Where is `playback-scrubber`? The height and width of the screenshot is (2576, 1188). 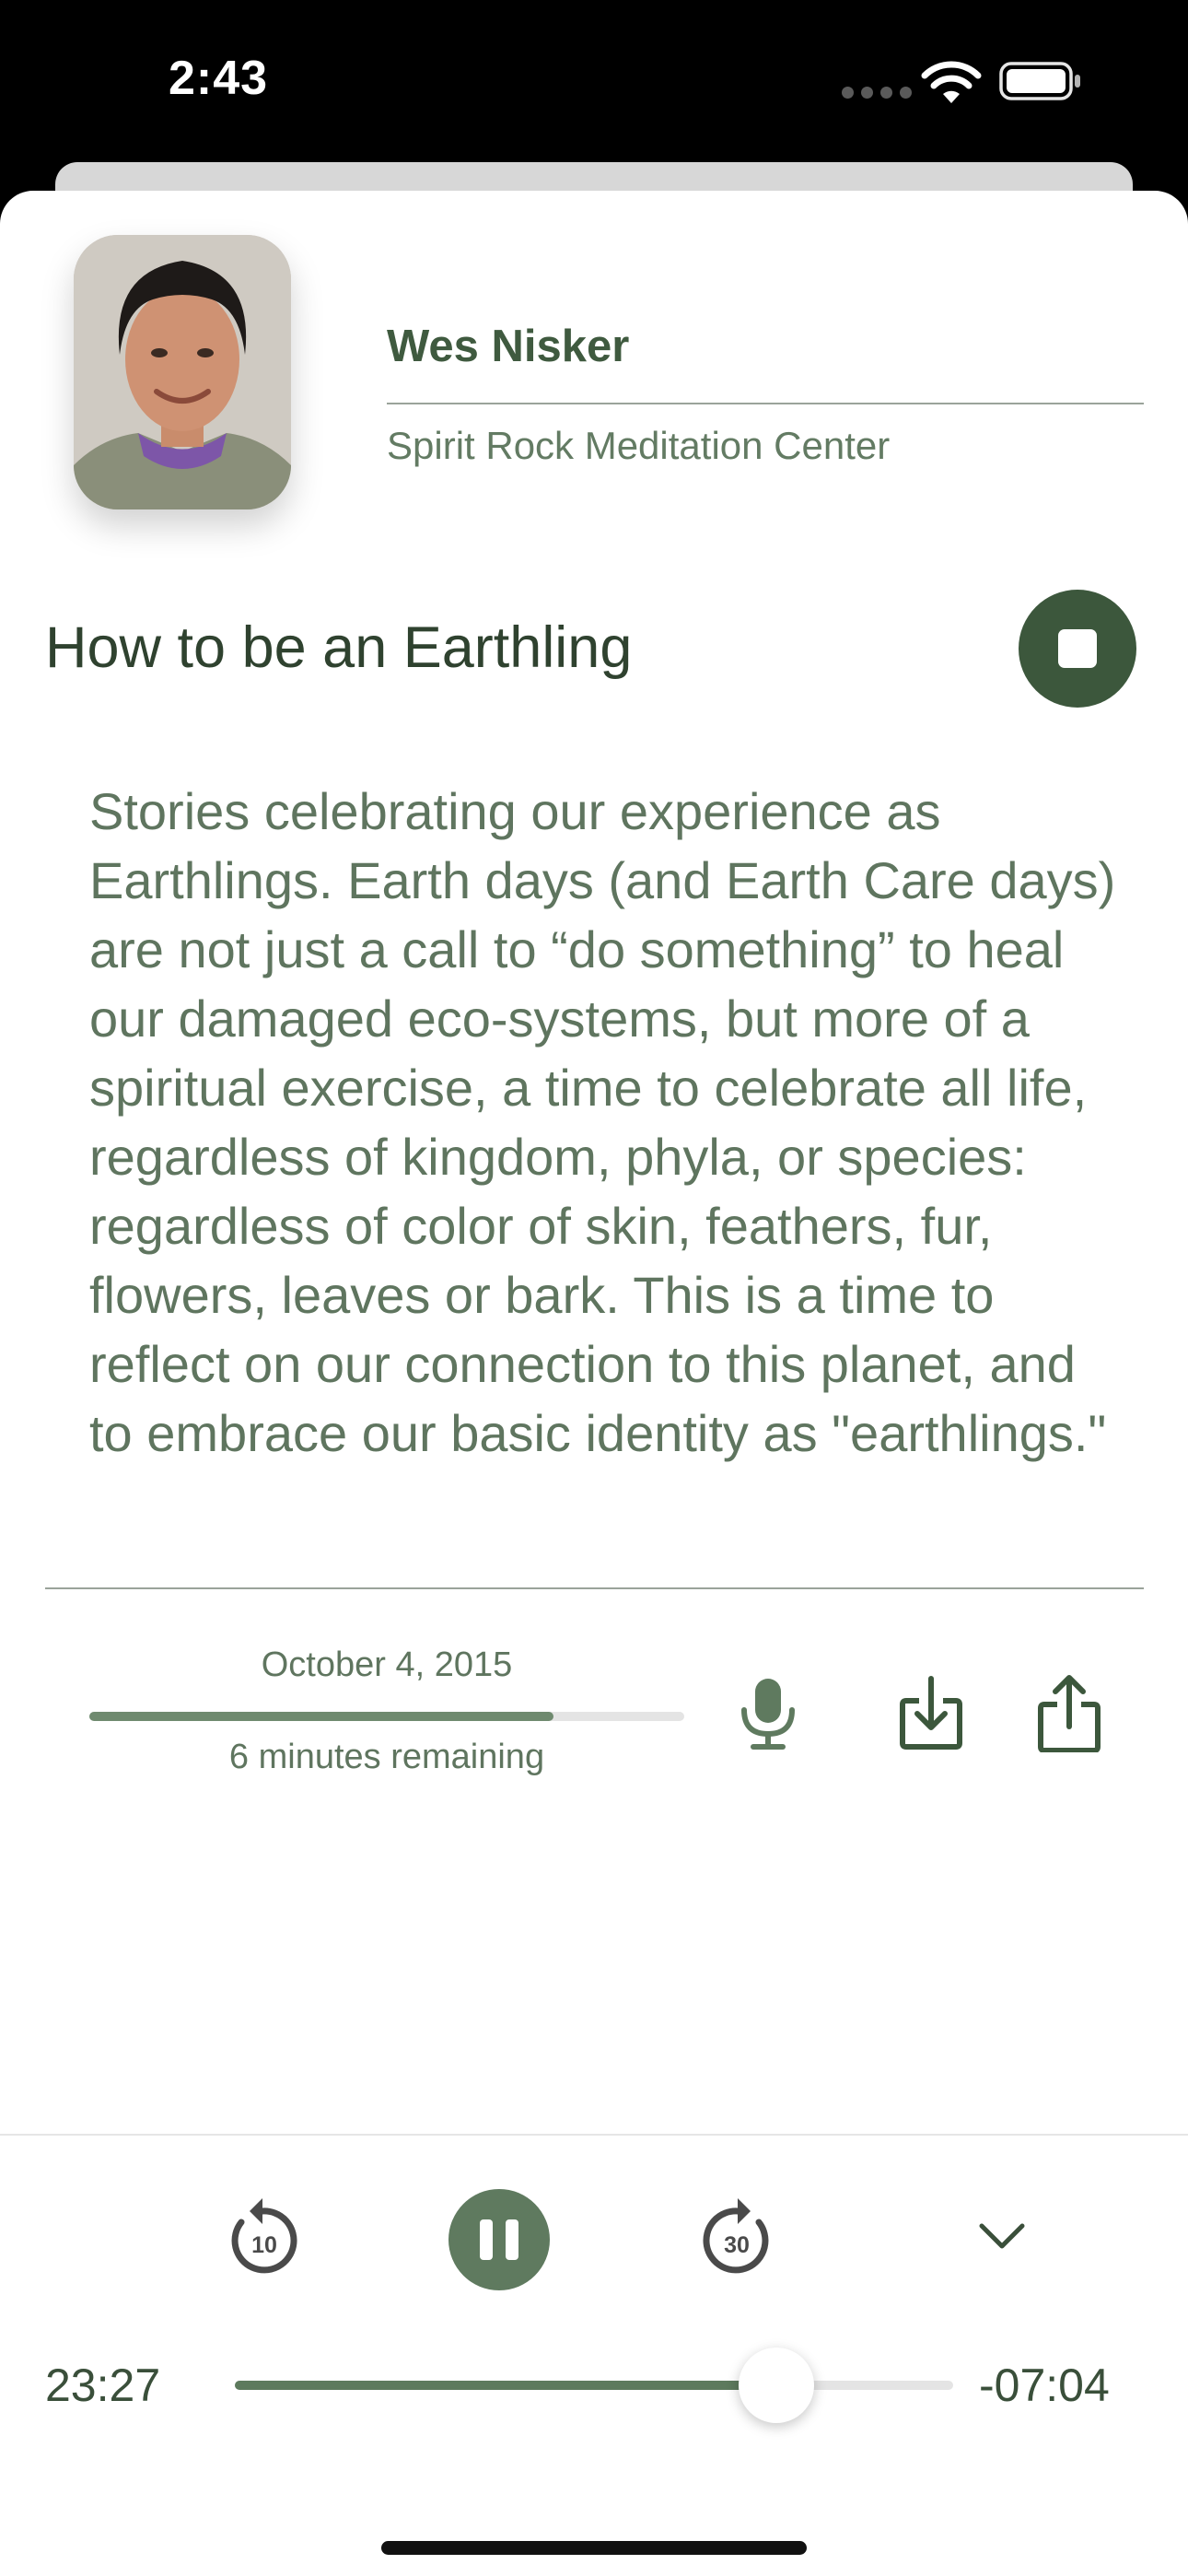 playback-scrubber is located at coordinates (594, 2385).